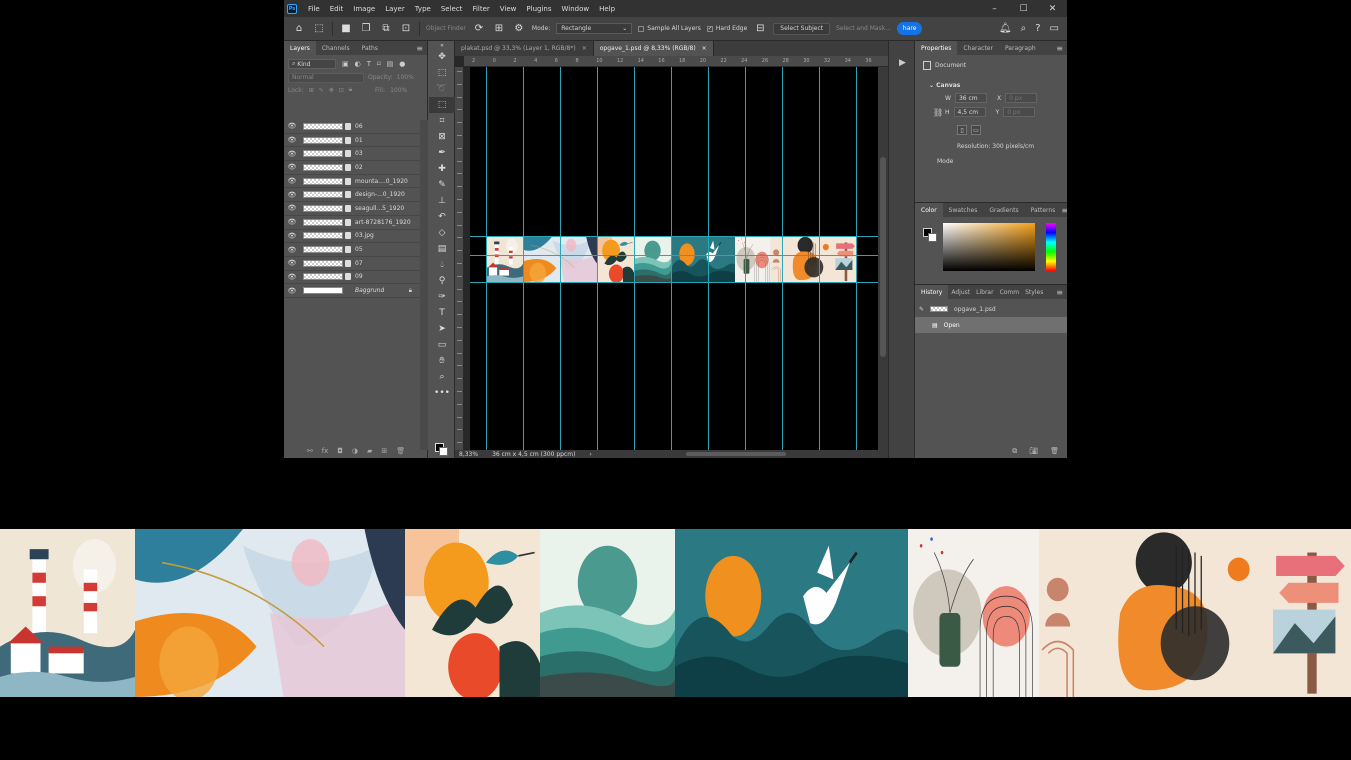 The image size is (1351, 760). Describe the element at coordinates (337, 9) in the screenshot. I see `menu-edit: Edit` at that location.